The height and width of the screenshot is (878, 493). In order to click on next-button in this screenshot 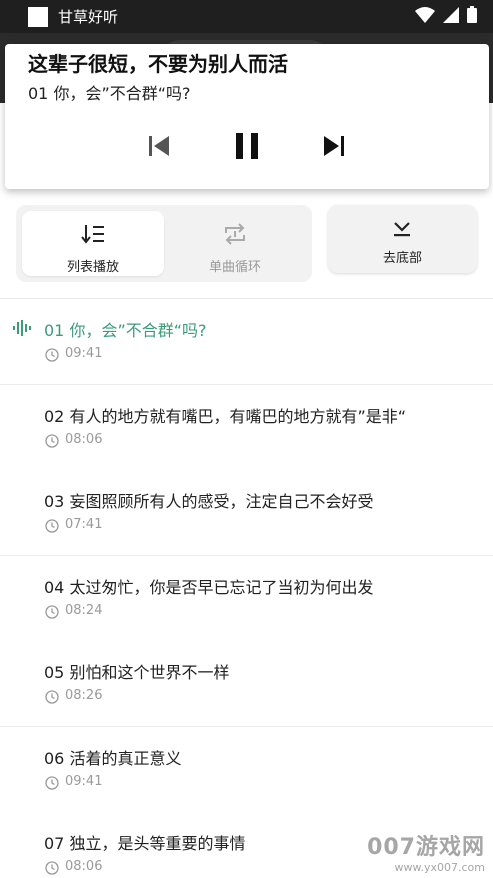, I will do `click(334, 146)`.